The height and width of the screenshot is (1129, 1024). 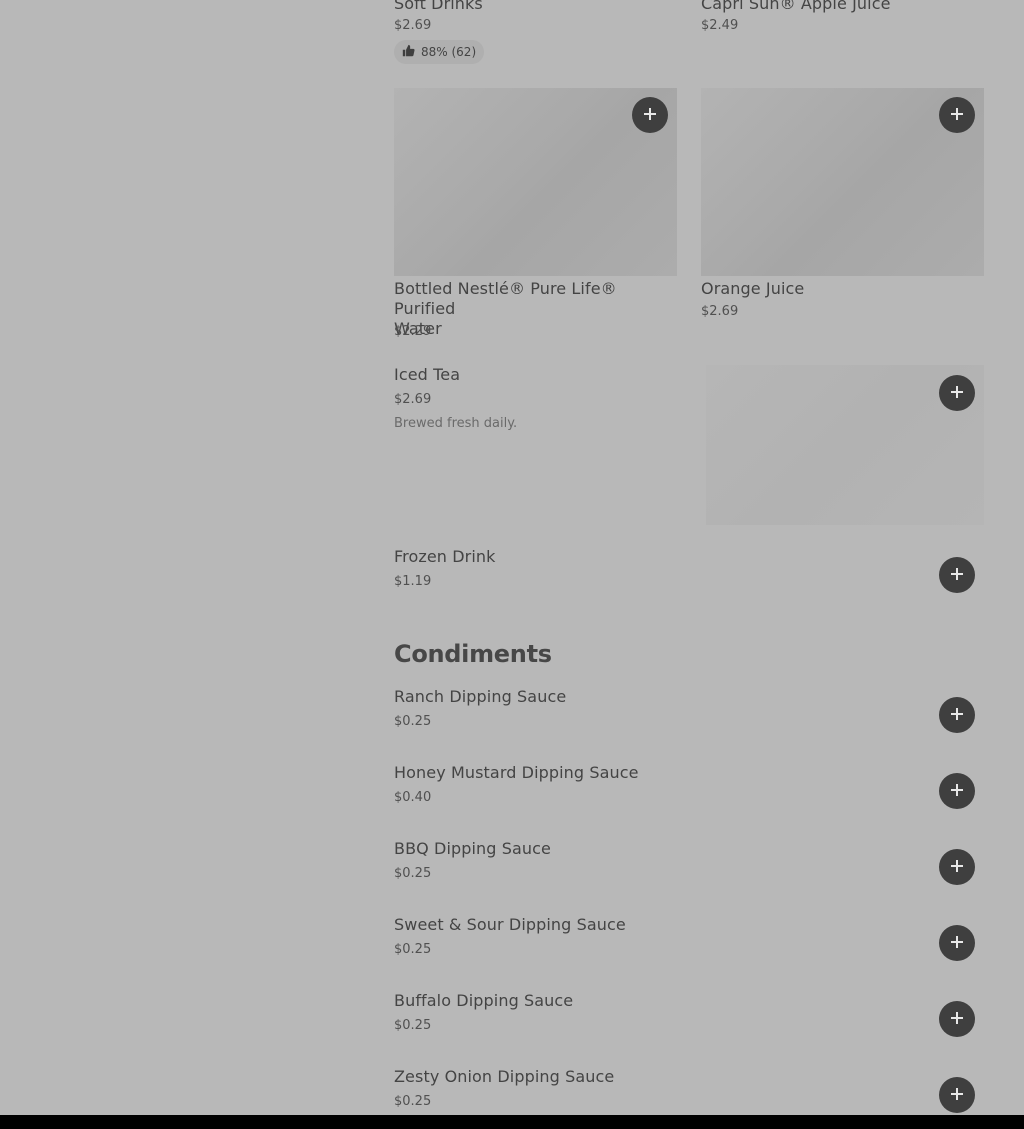 What do you see at coordinates (720, 25) in the screenshot?
I see `item-price-capri-sun: $2.49` at bounding box center [720, 25].